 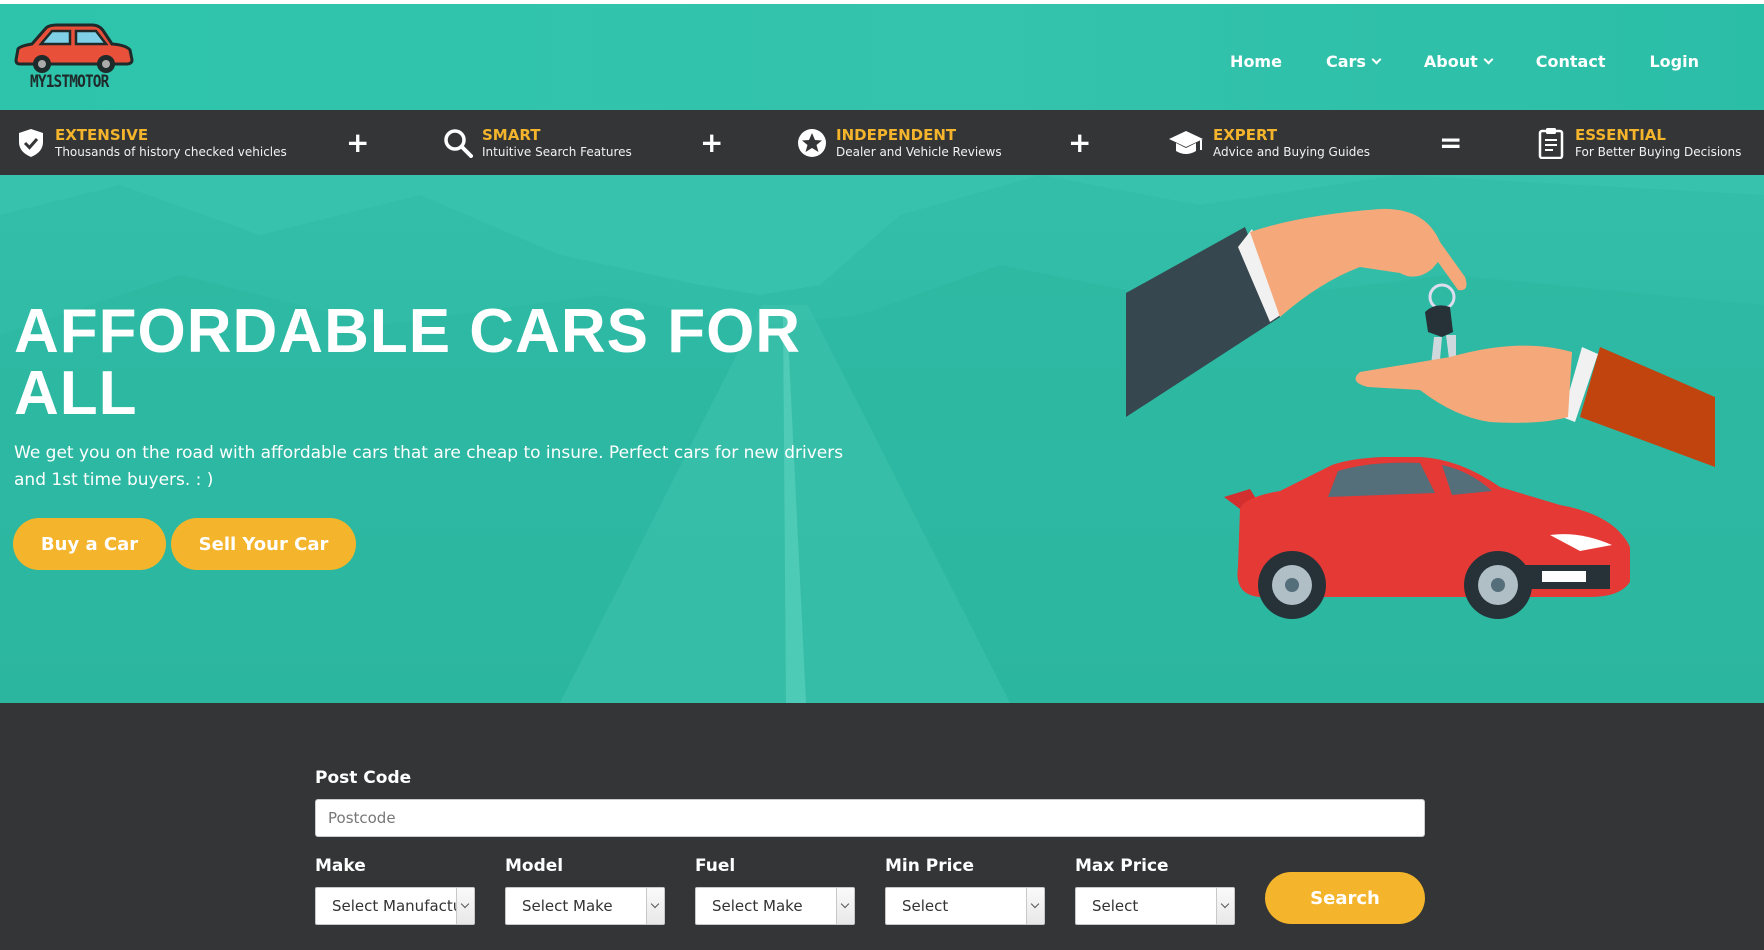 I want to click on make-label: Make, so click(x=340, y=866).